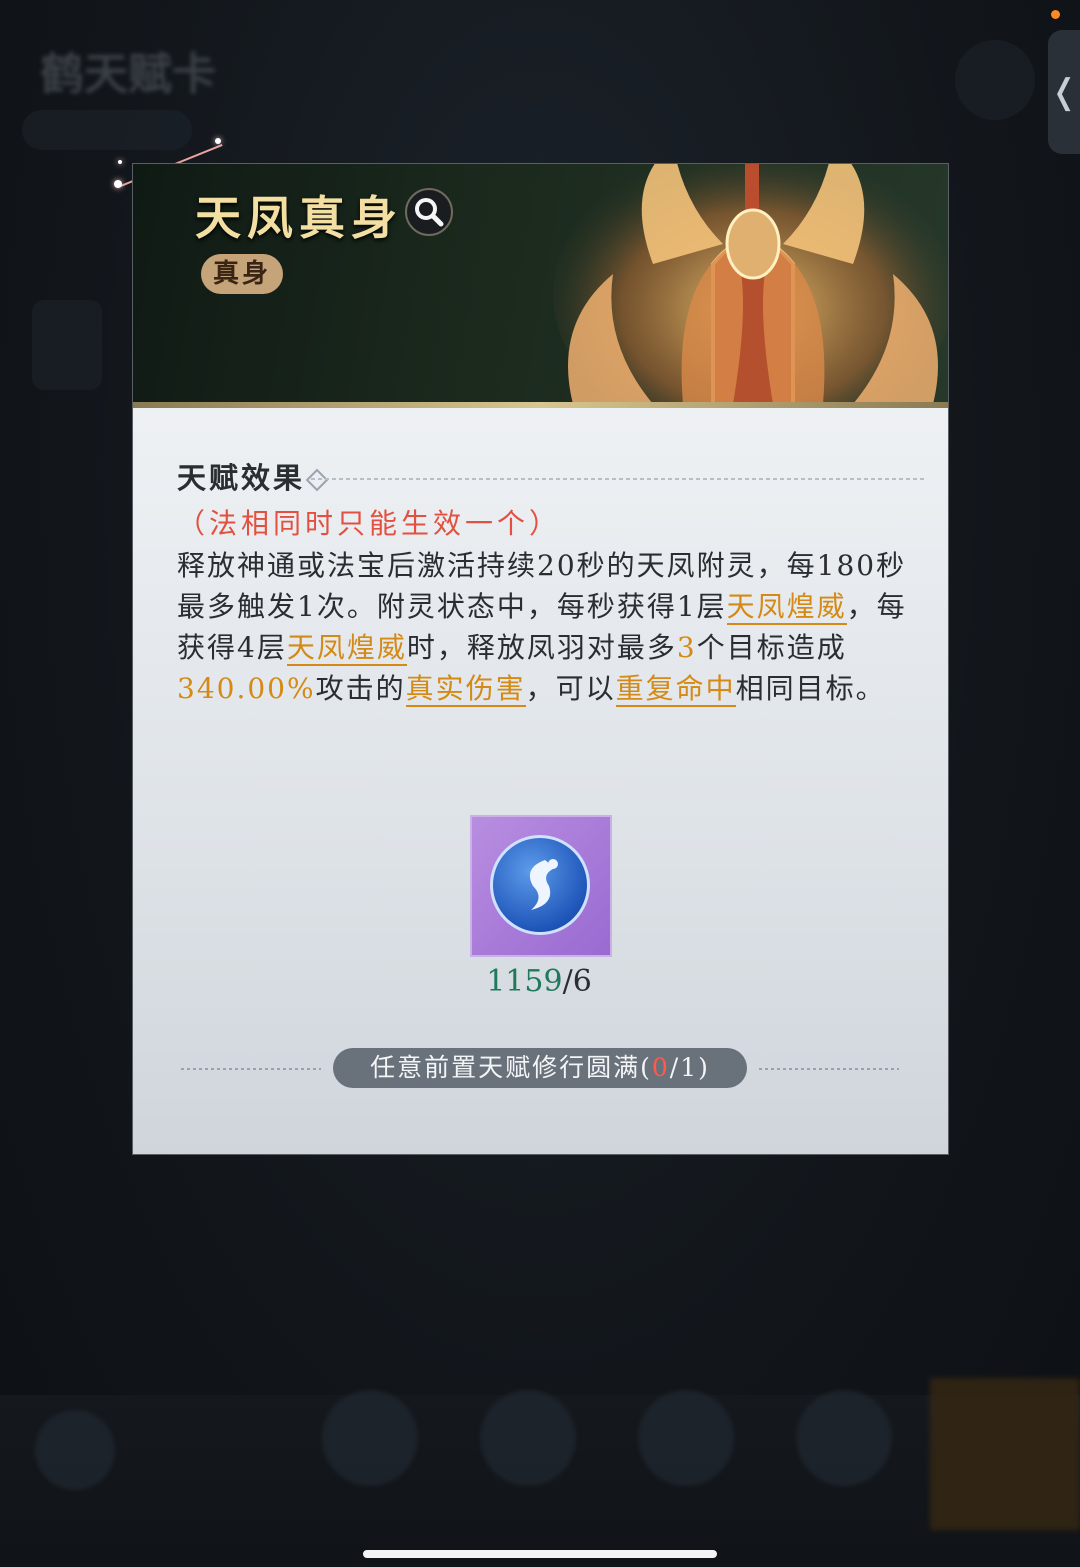 The width and height of the screenshot is (1080, 1567). Describe the element at coordinates (675, 689) in the screenshot. I see `keyword-link: 重复命中` at that location.